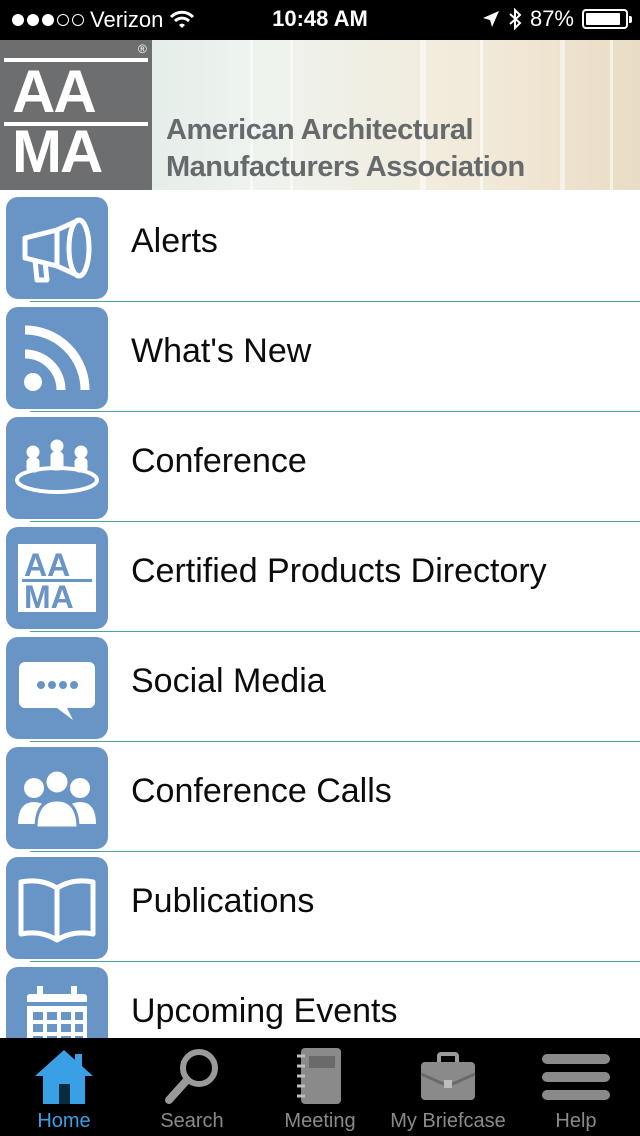  I want to click on location-arrow-icon, so click(490, 19).